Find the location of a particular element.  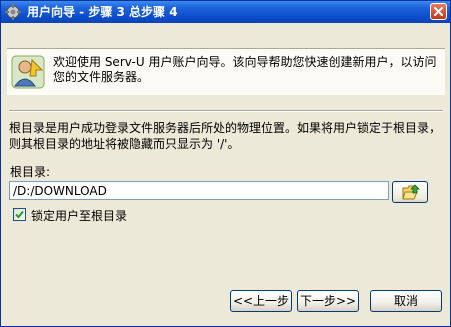

serv-u-app-icon is located at coordinates (13, 12).